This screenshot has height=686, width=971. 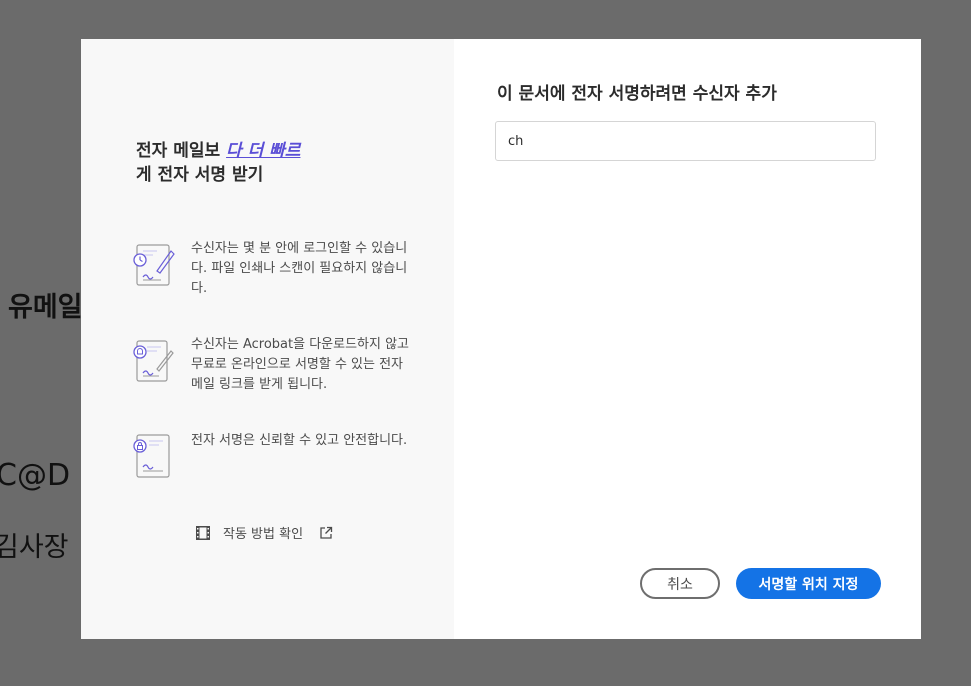 What do you see at coordinates (263, 151) in the screenshot?
I see `promo-title-accent: 다 더 빠르` at bounding box center [263, 151].